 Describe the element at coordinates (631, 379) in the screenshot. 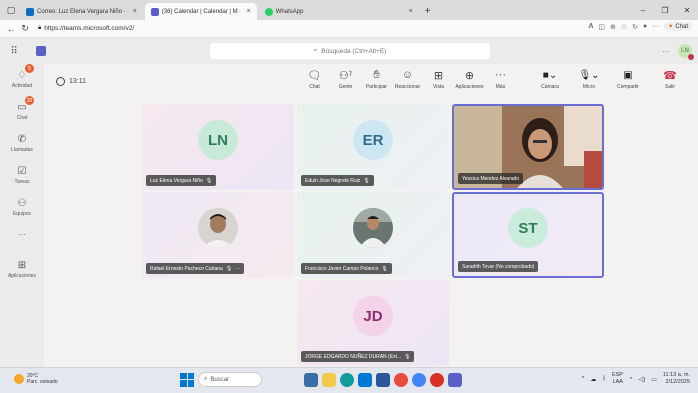

I see `wifi-icon: ◔` at that location.